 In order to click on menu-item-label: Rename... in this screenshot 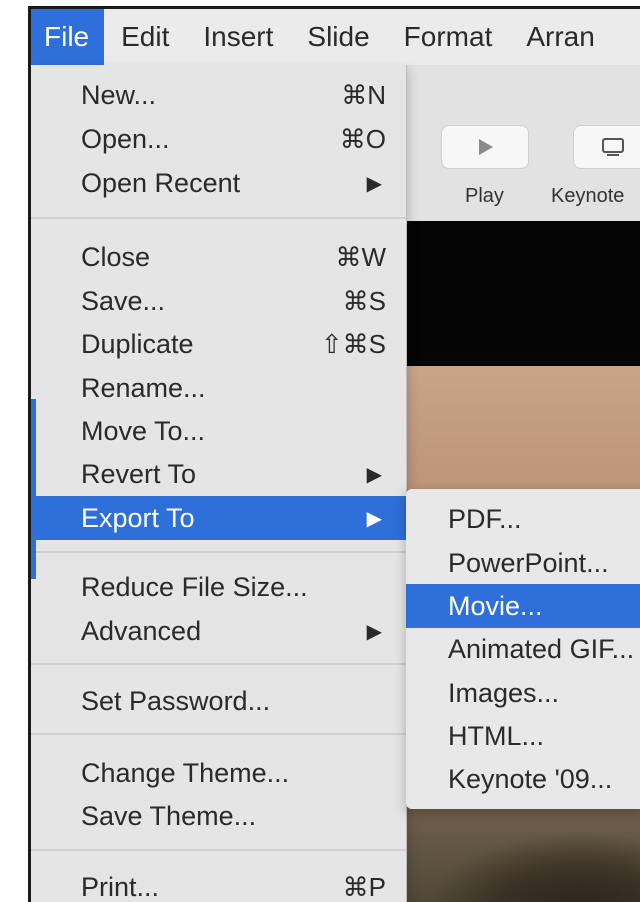, I will do `click(143, 387)`.